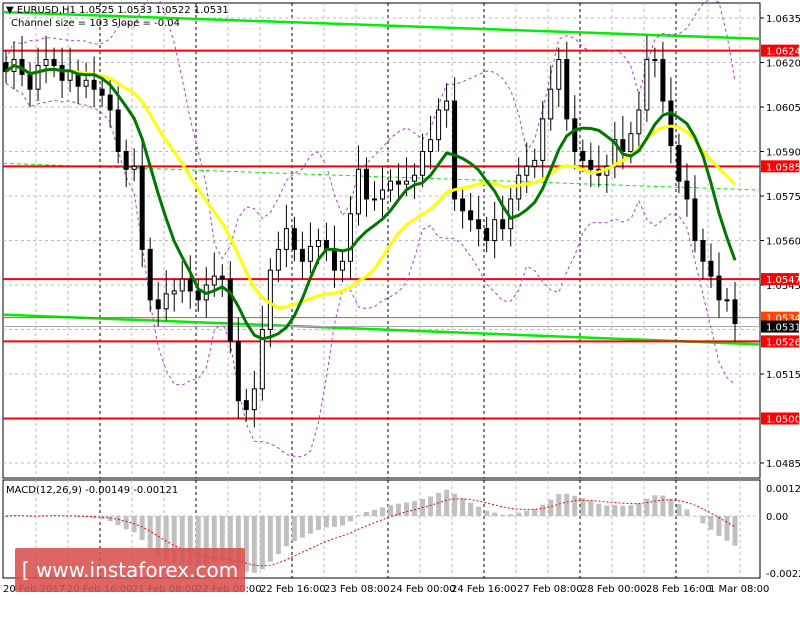 Image resolution: width=800 pixels, height=636 pixels. I want to click on x-tick-label: 24 Feb 00:00, so click(423, 589).